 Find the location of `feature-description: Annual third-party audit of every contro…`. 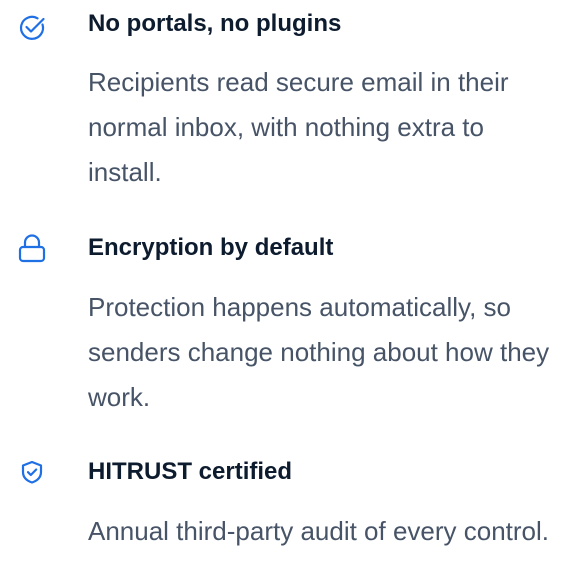

feature-description: Annual third-party audit of every contro… is located at coordinates (319, 531).